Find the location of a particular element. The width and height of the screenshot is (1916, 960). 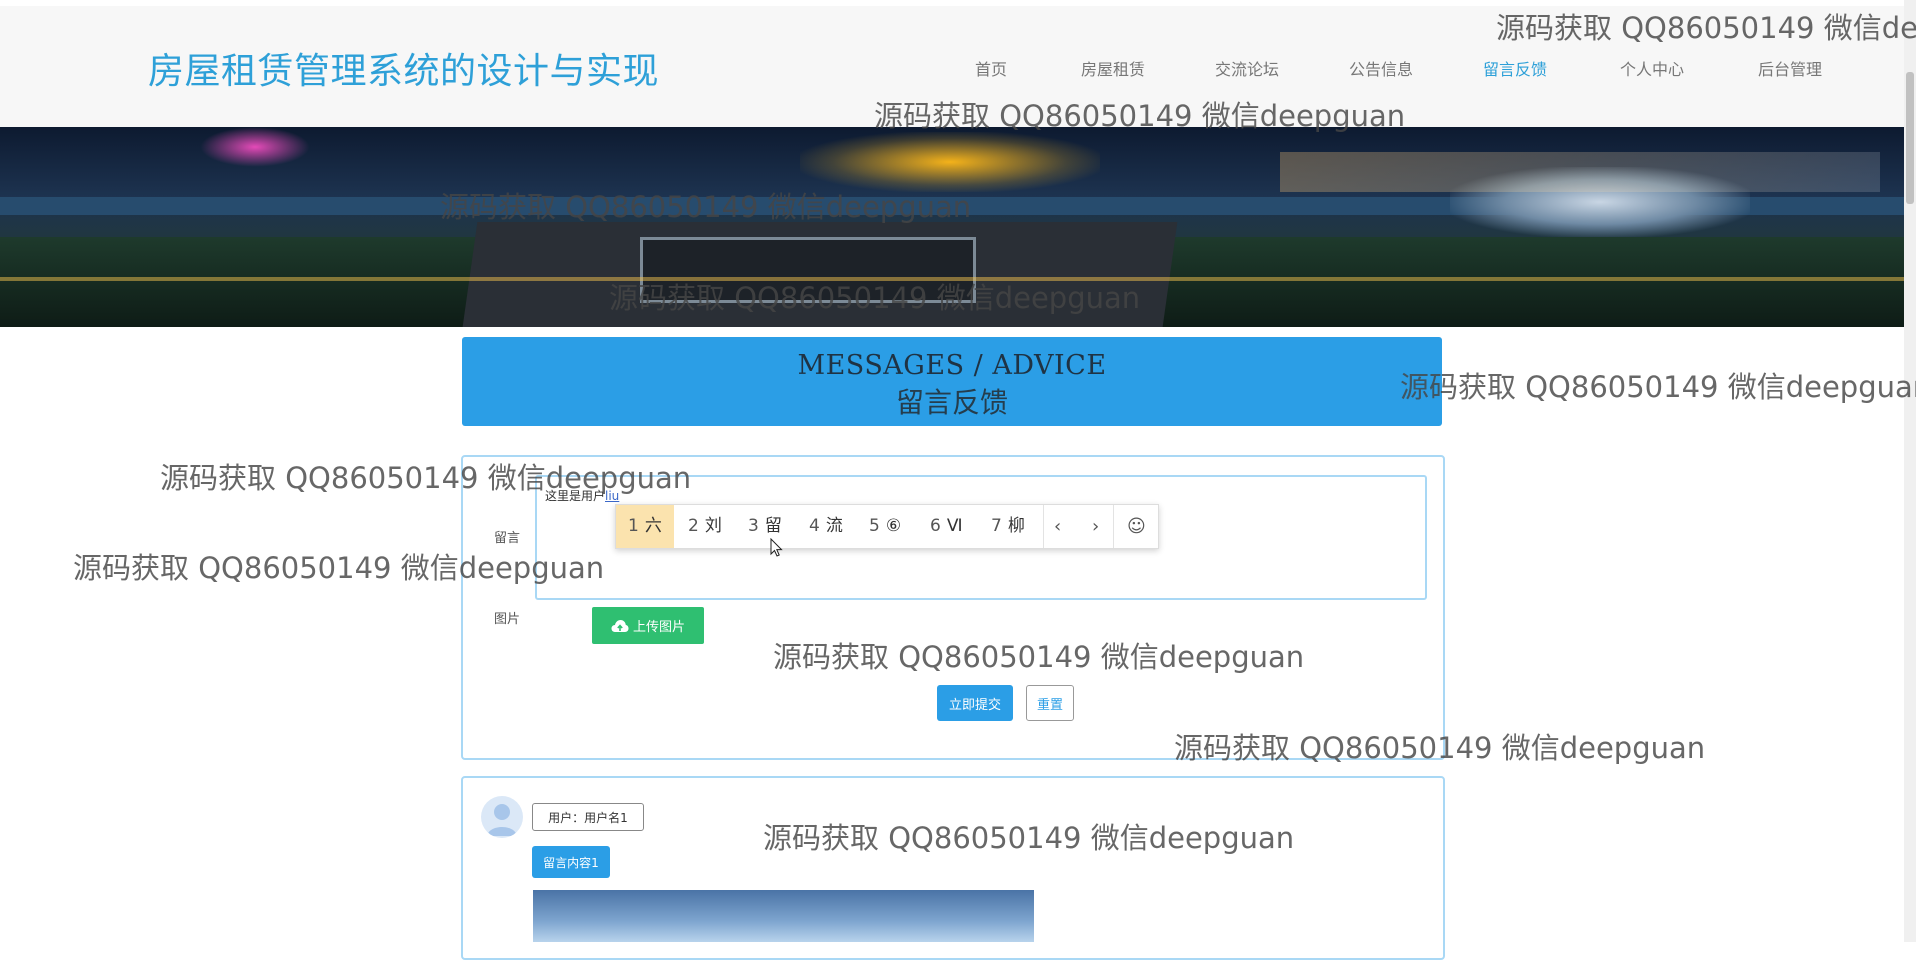

ime-candidate: 2刘 is located at coordinates (705, 526).